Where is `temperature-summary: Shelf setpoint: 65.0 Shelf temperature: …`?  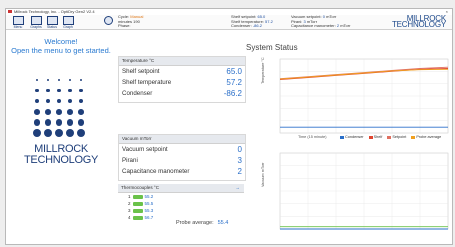 temperature-summary: Shelf setpoint: 65.0 Shelf temperature: … is located at coordinates (252, 21).